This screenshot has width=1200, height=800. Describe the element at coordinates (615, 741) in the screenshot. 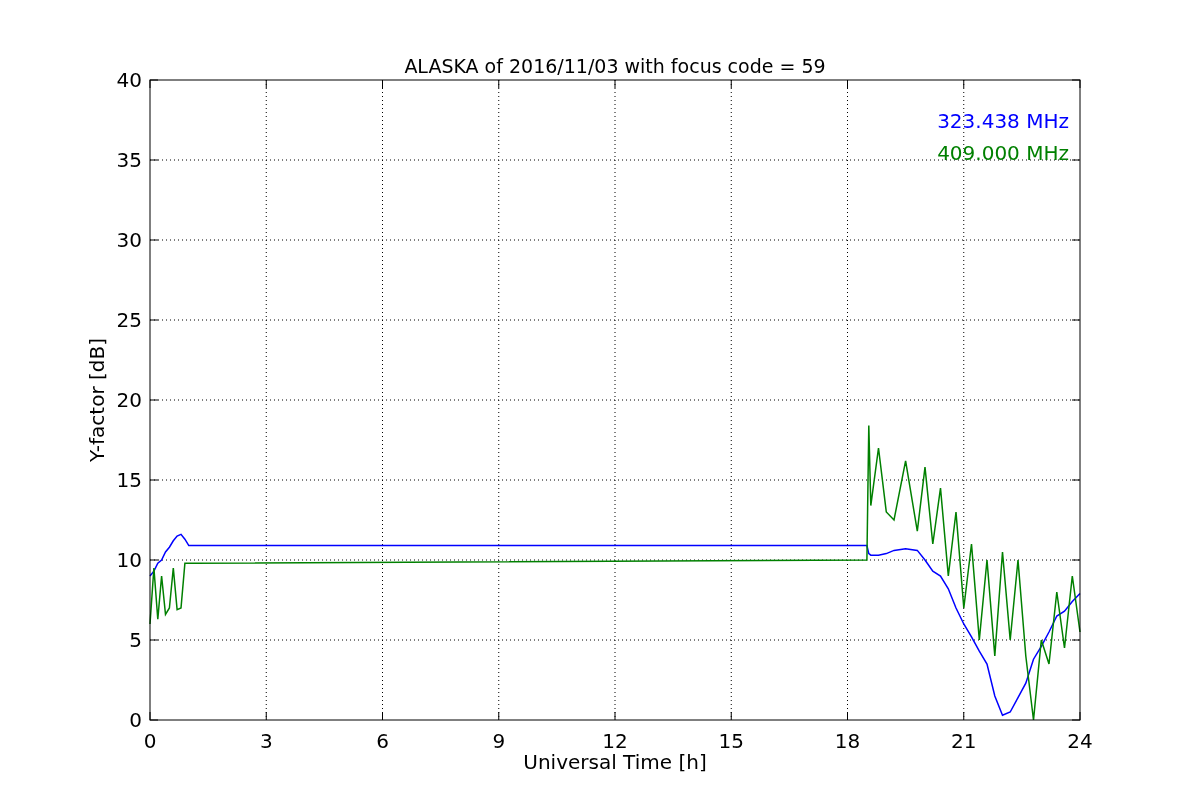

I see `tick-label: 12` at that location.